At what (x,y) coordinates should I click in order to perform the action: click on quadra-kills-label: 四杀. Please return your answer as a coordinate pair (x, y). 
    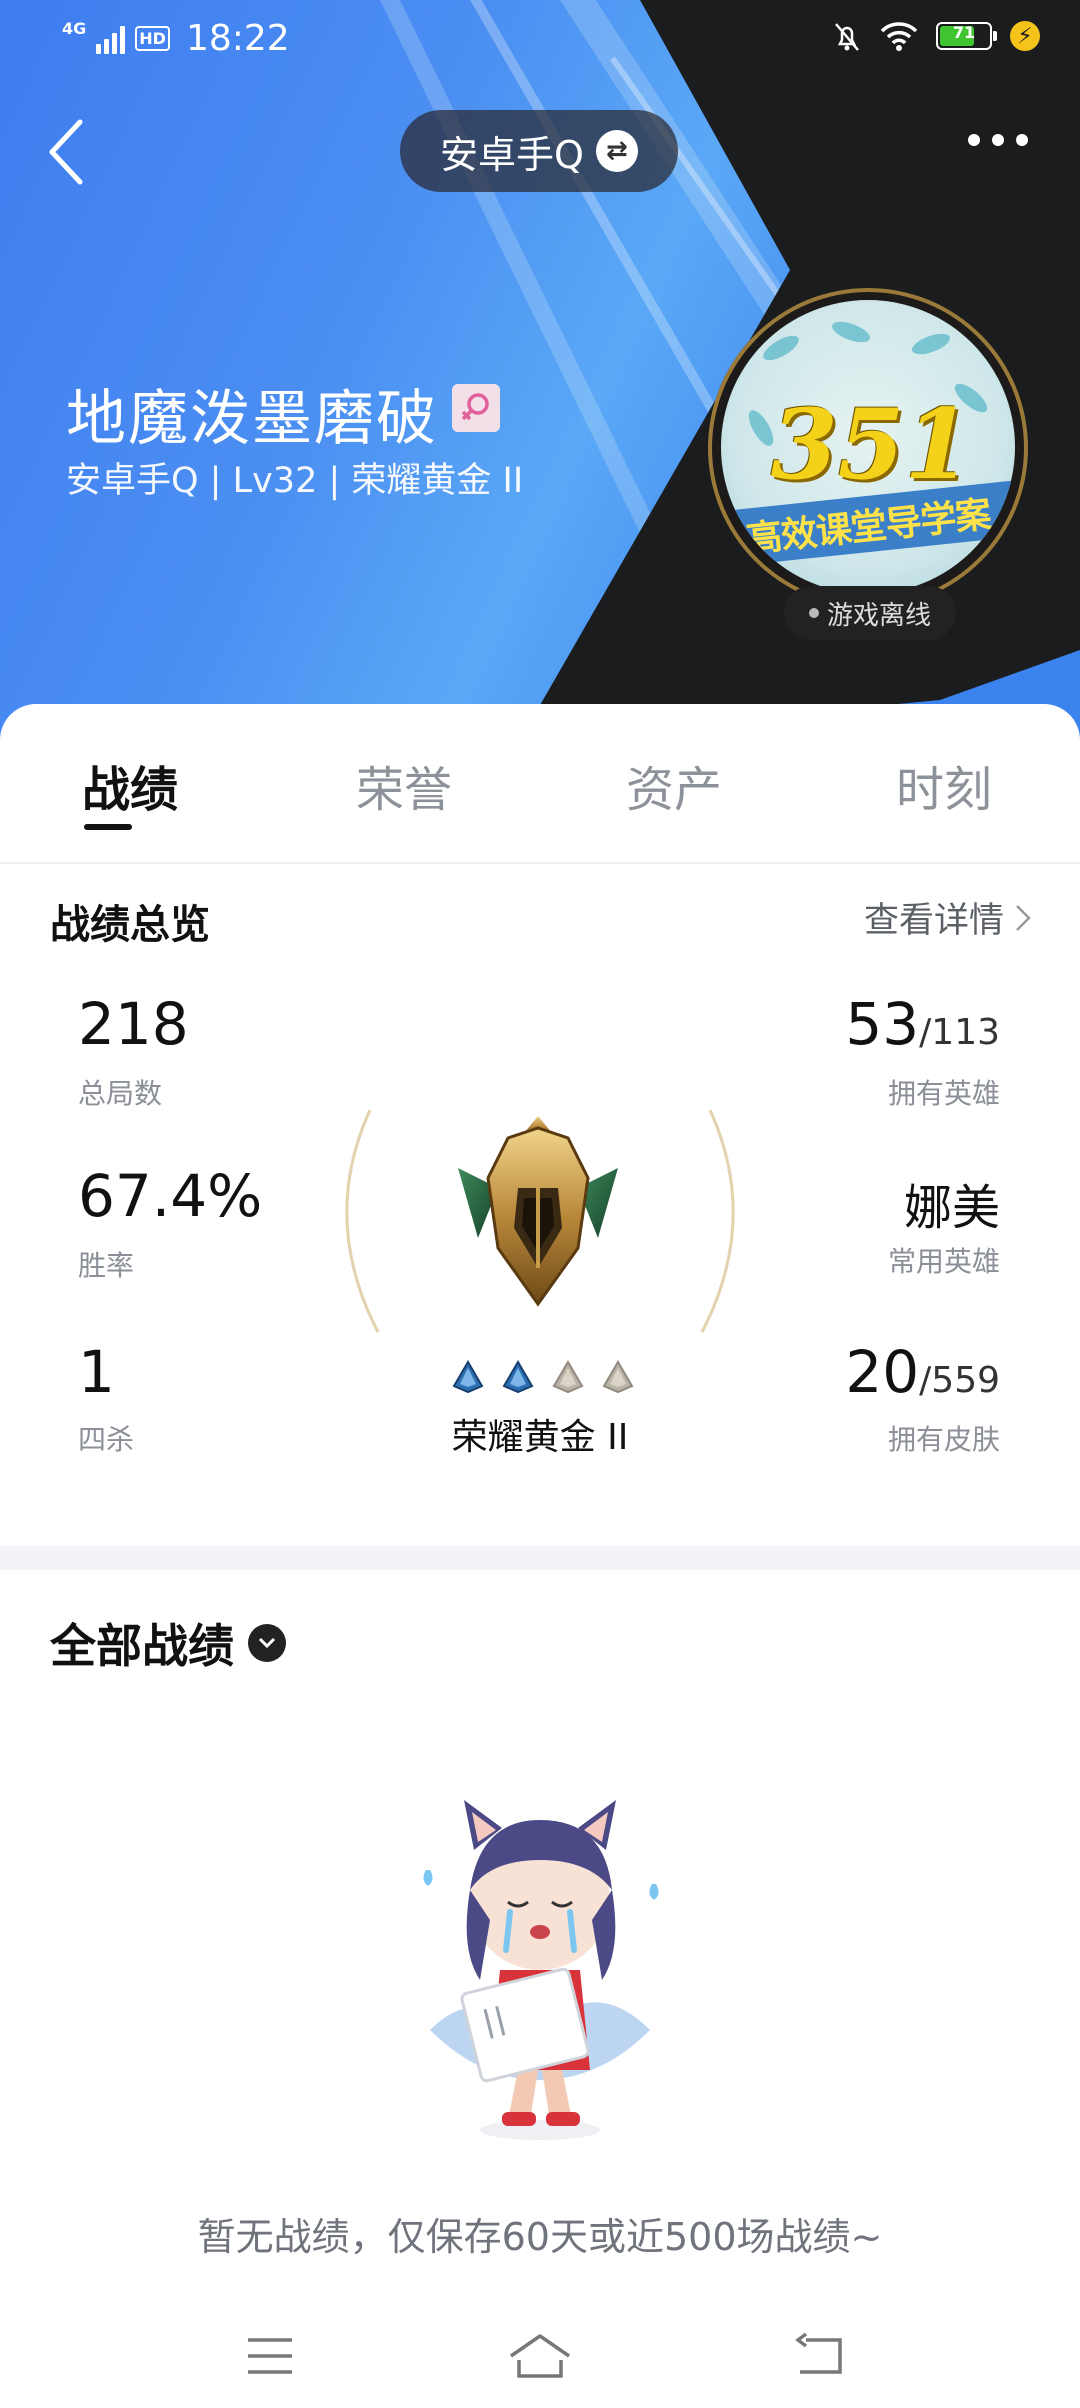
    Looking at the image, I should click on (106, 1439).